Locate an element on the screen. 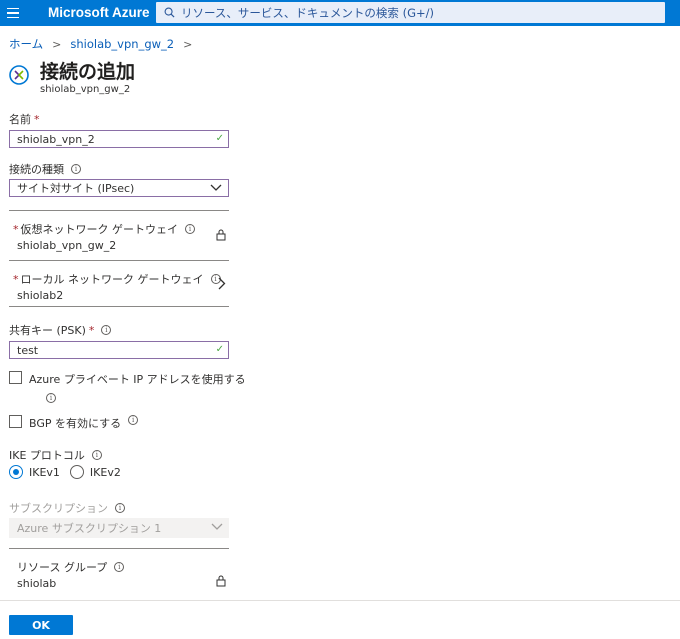  search-icon is located at coordinates (169, 12).